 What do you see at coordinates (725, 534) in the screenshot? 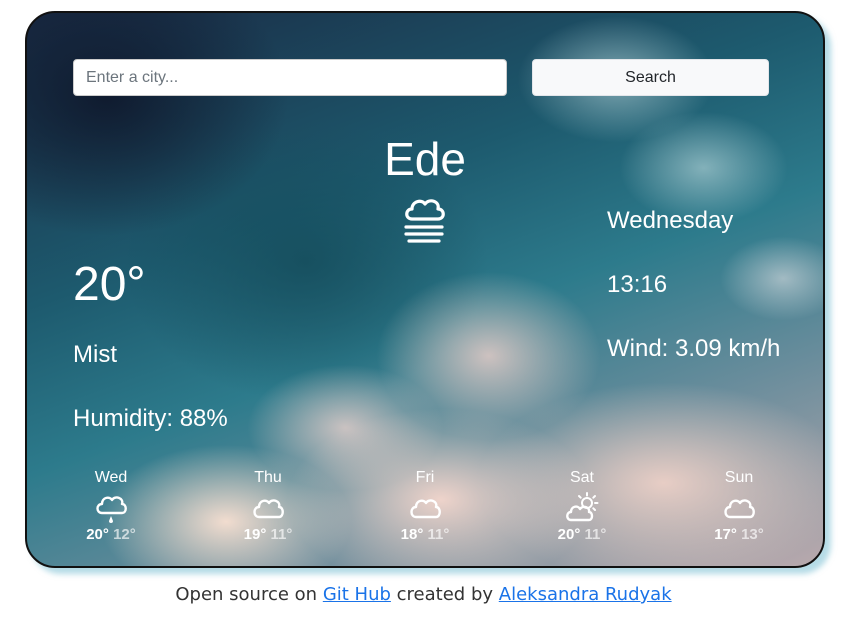
I see `forecast-max-temp: 17°` at bounding box center [725, 534].